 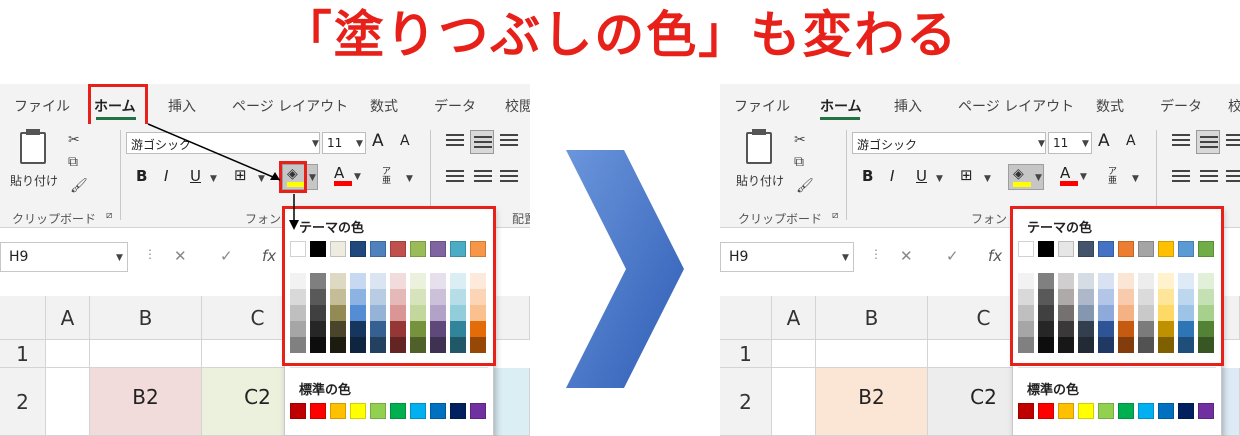 What do you see at coordinates (1026, 177) in the screenshot?
I see `fill-color-button: ◈ ▼` at bounding box center [1026, 177].